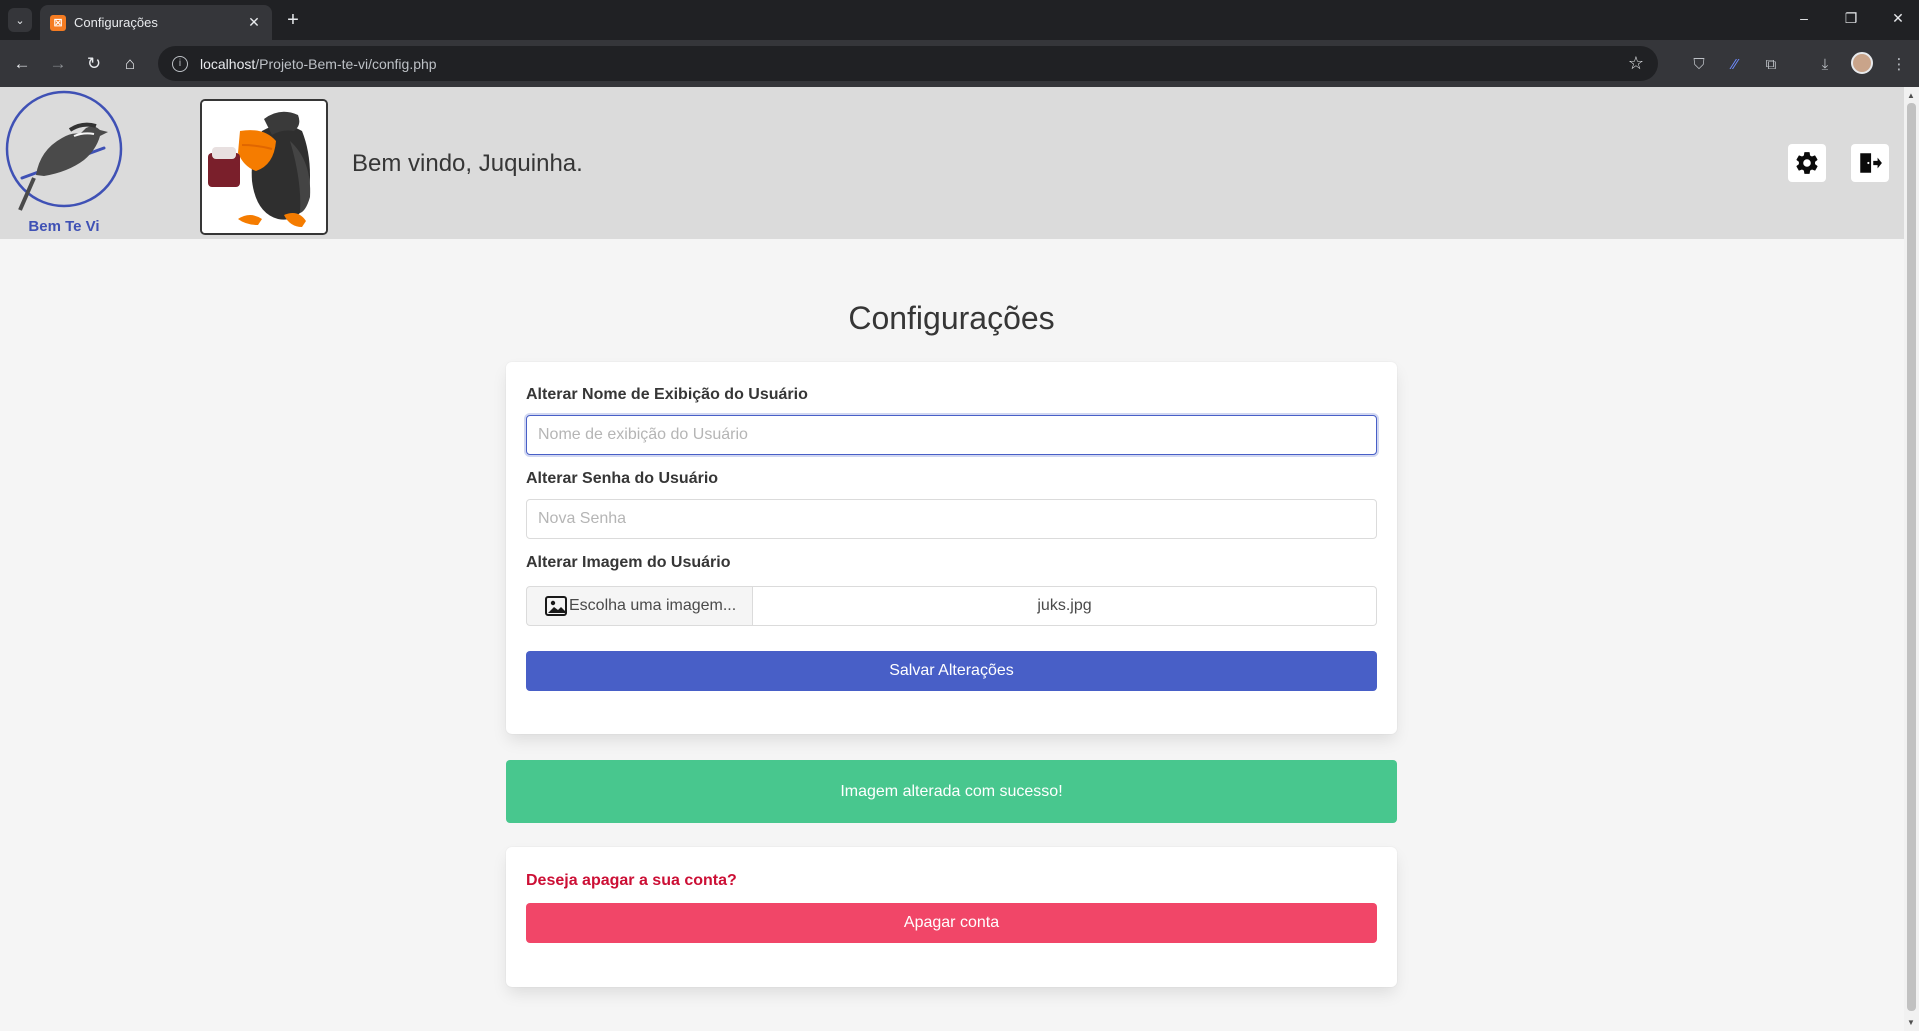 Image resolution: width=1919 pixels, height=1031 pixels. I want to click on address-url: localhost/Projeto-Bem-te-vi/config.php, so click(318, 64).